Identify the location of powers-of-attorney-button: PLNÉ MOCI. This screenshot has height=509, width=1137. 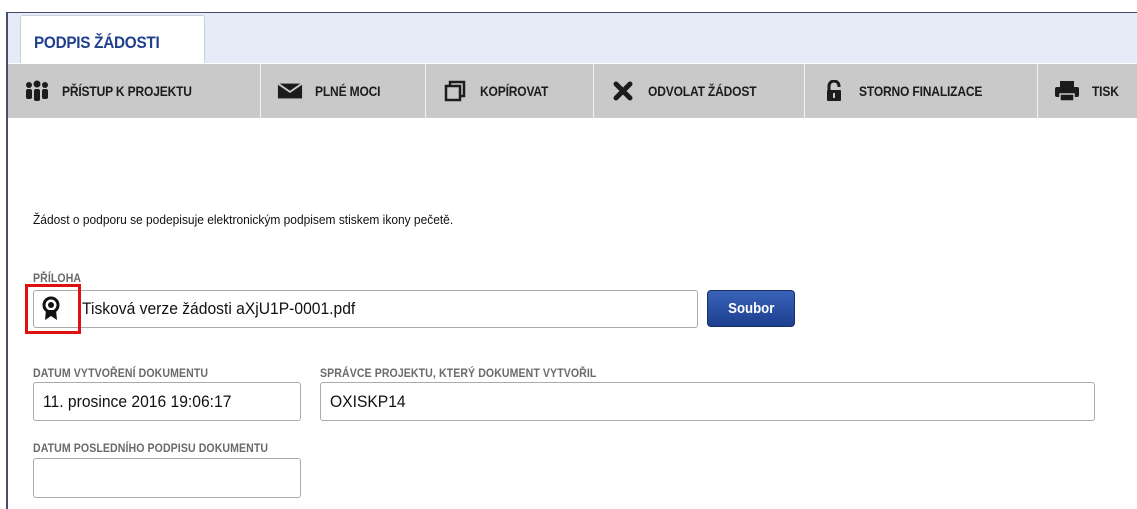
(343, 91).